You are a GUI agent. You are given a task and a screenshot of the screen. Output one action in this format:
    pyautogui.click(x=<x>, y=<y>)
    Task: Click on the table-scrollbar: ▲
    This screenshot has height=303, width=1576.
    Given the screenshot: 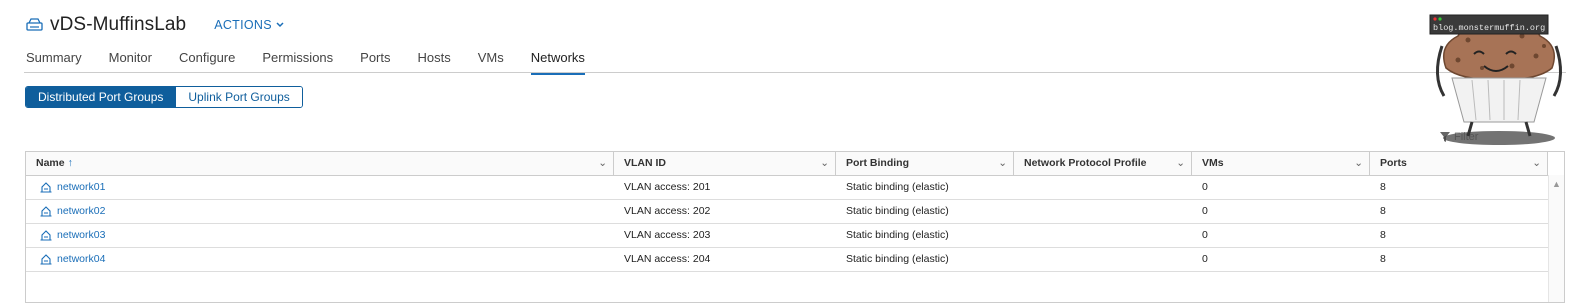 What is the action you would take?
    pyautogui.click(x=1556, y=238)
    